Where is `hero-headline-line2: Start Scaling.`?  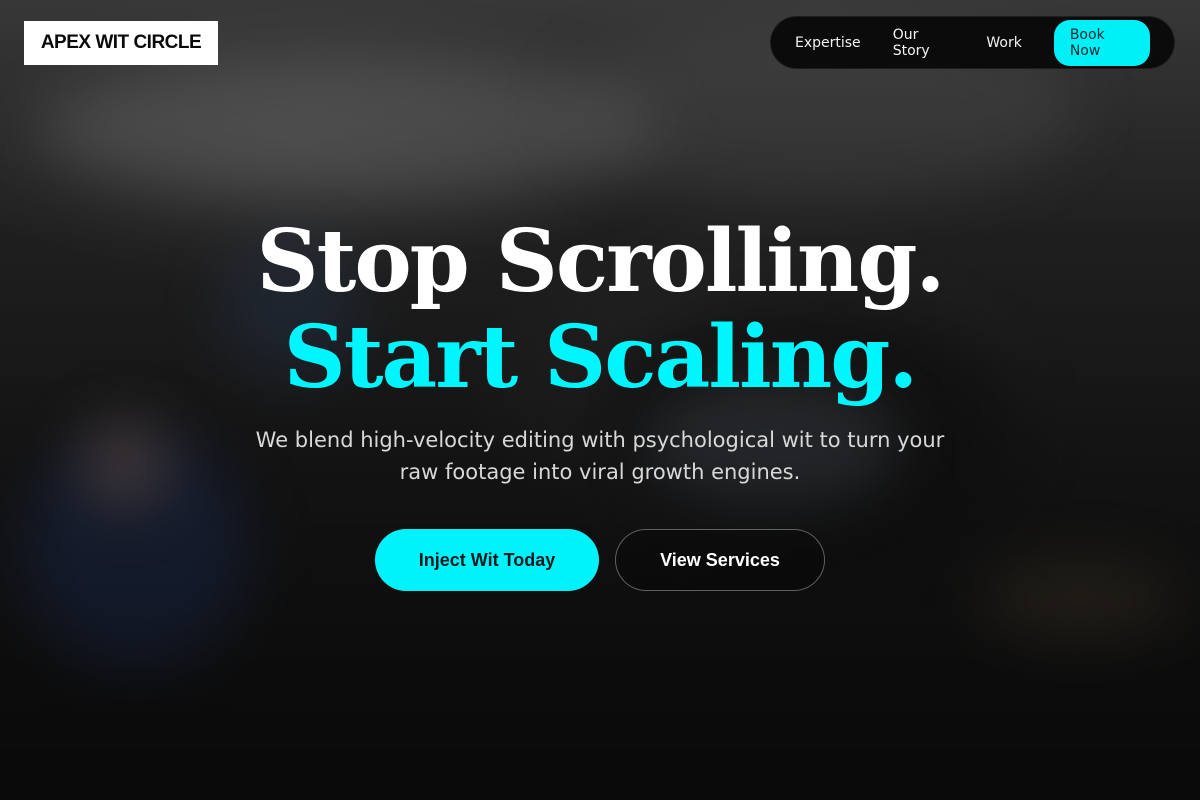
hero-headline-line2: Start Scaling. is located at coordinates (601, 357).